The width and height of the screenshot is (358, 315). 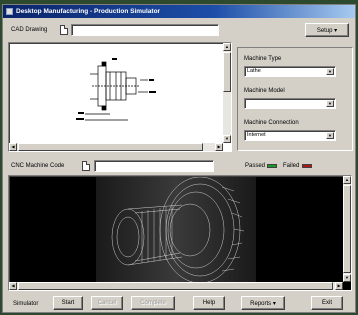 I want to click on start-button: Start, so click(x=68, y=303).